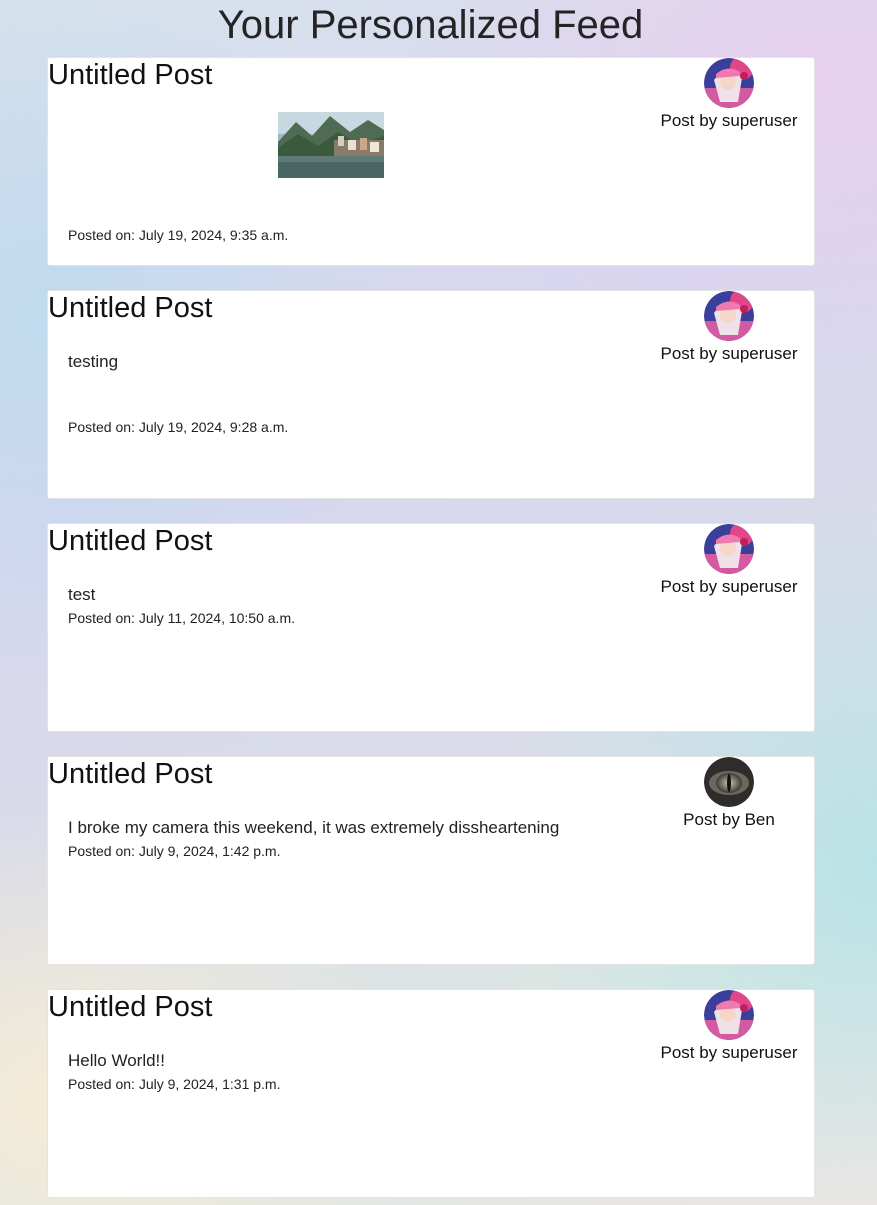 Image resolution: width=877 pixels, height=1205 pixels. I want to click on post-date: Posted on: July 19, 2024, 9:28 a.m., so click(178, 427).